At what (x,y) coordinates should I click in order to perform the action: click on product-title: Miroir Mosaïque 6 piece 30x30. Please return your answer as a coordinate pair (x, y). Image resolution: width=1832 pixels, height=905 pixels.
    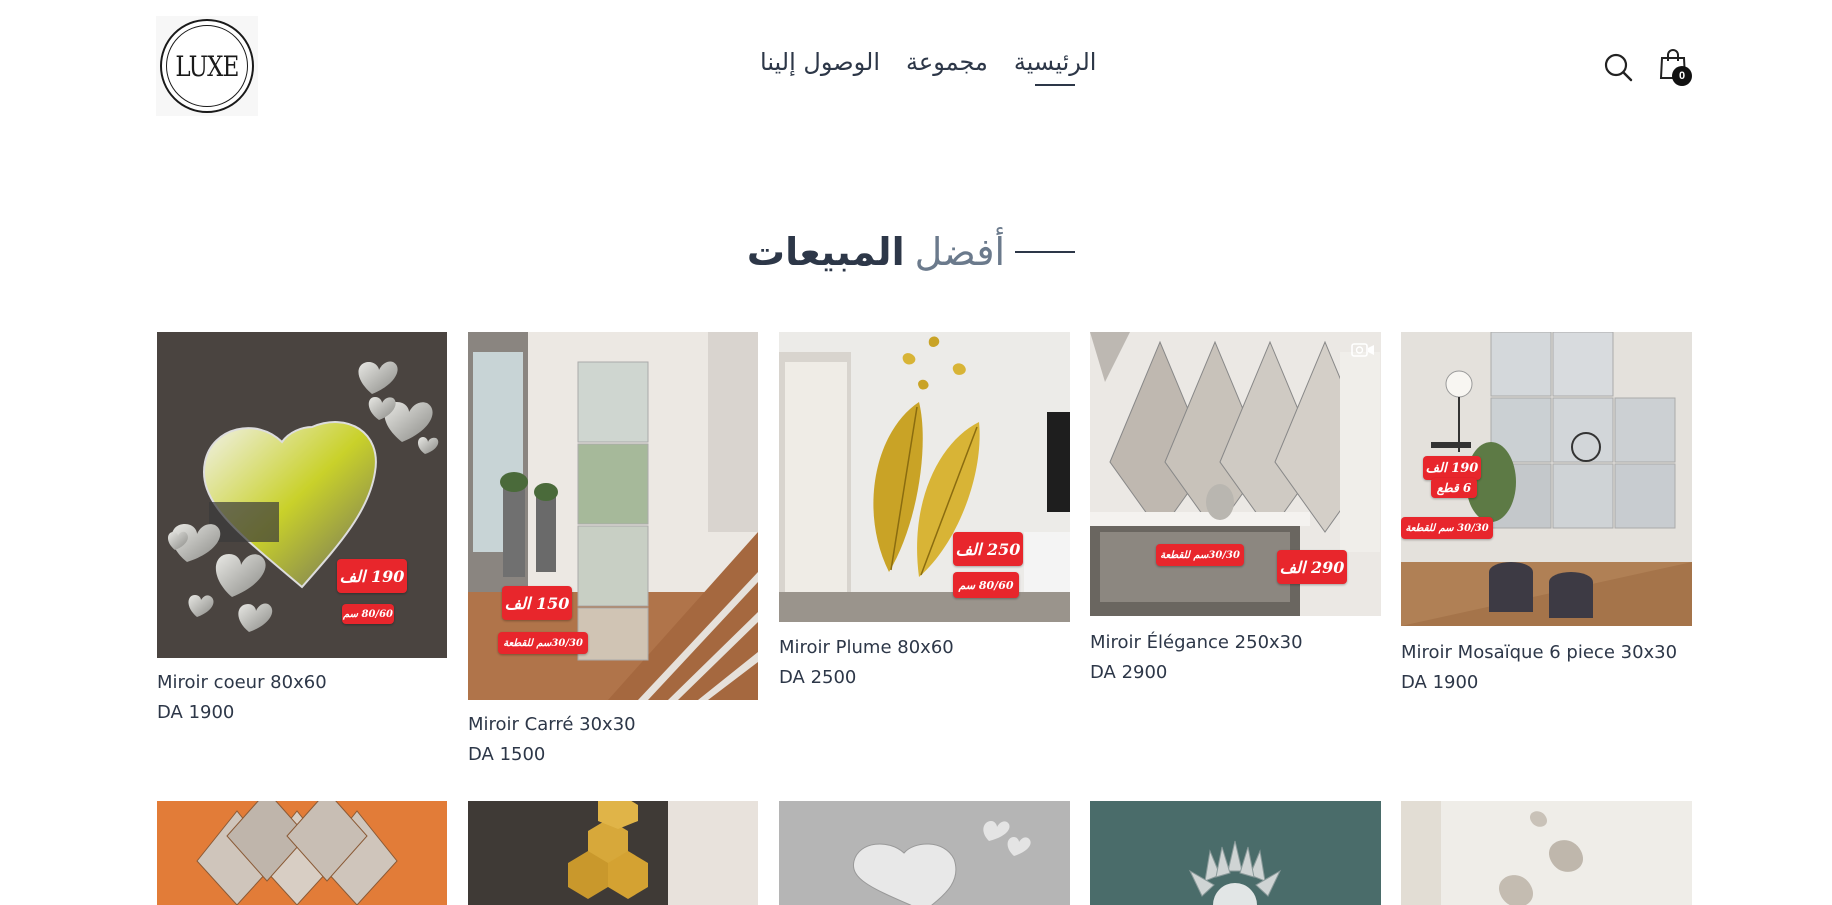
    Looking at the image, I should click on (1539, 652).